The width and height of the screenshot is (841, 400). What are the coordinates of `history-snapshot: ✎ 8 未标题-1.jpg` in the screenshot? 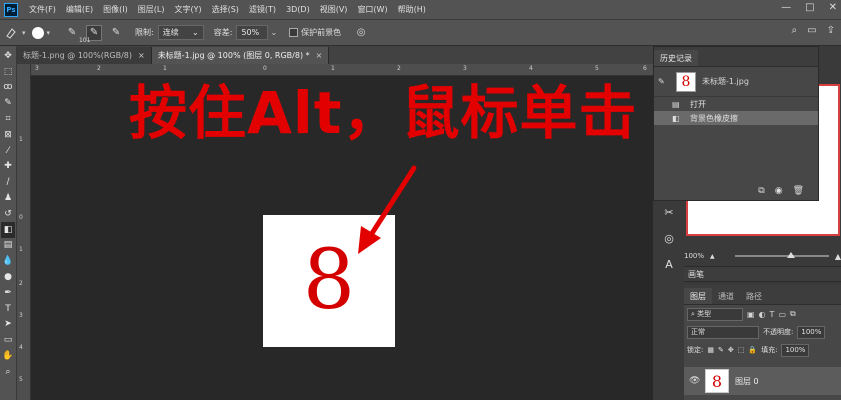 It's located at (736, 82).